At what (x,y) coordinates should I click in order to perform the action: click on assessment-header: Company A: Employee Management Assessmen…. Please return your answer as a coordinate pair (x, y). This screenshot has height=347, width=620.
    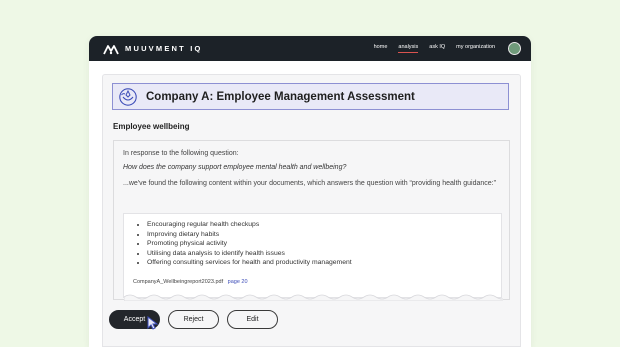
    Looking at the image, I should click on (310, 96).